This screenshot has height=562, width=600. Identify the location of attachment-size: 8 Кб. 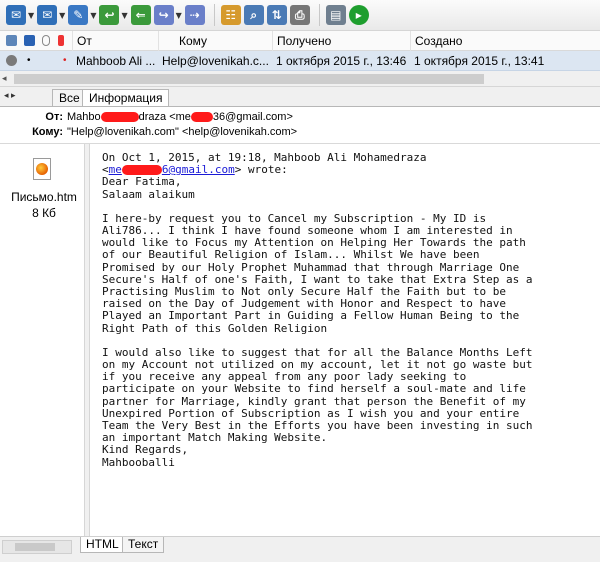
(44, 213).